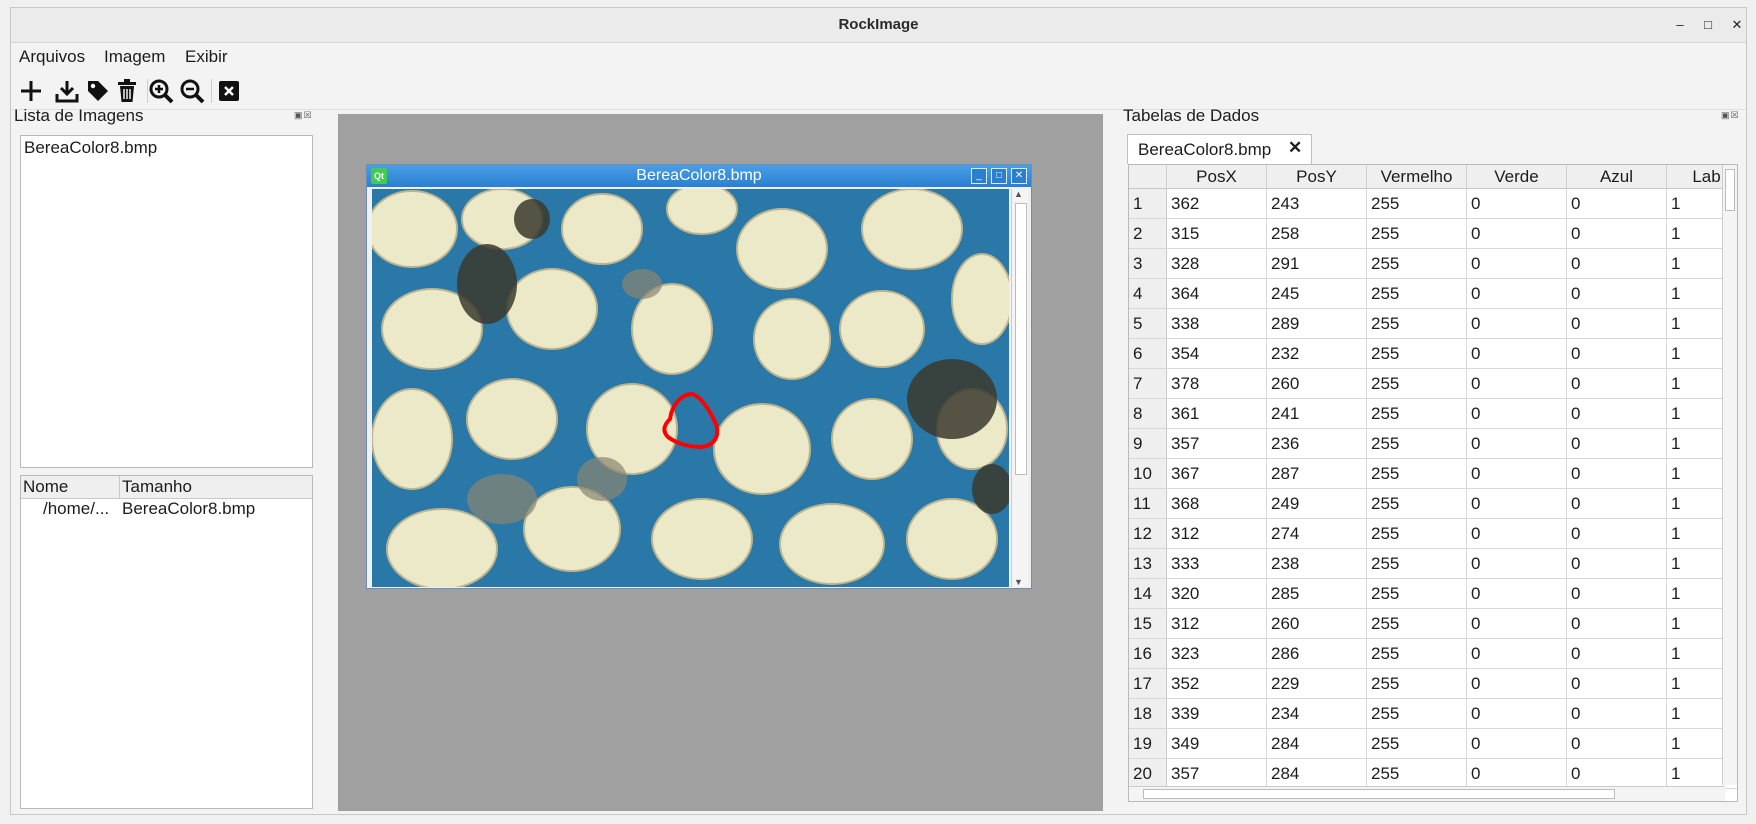  Describe the element at coordinates (1317, 234) in the screenshot. I see `table-cell: 258` at that location.